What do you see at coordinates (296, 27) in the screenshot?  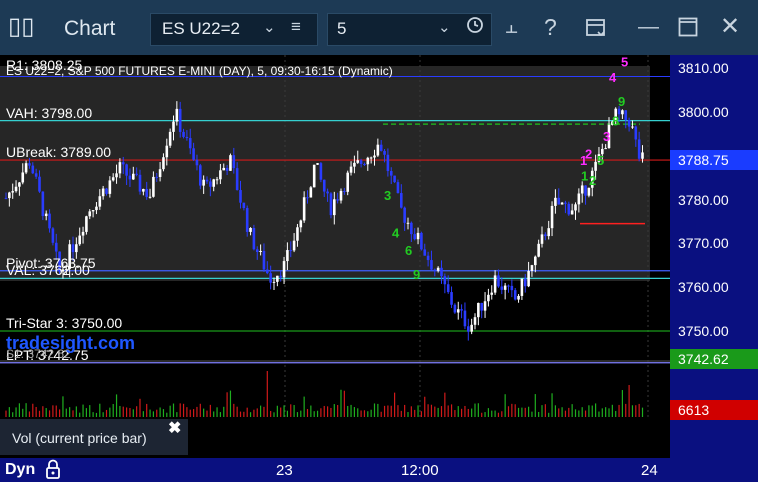 I see `menu-icon: ≡` at bounding box center [296, 27].